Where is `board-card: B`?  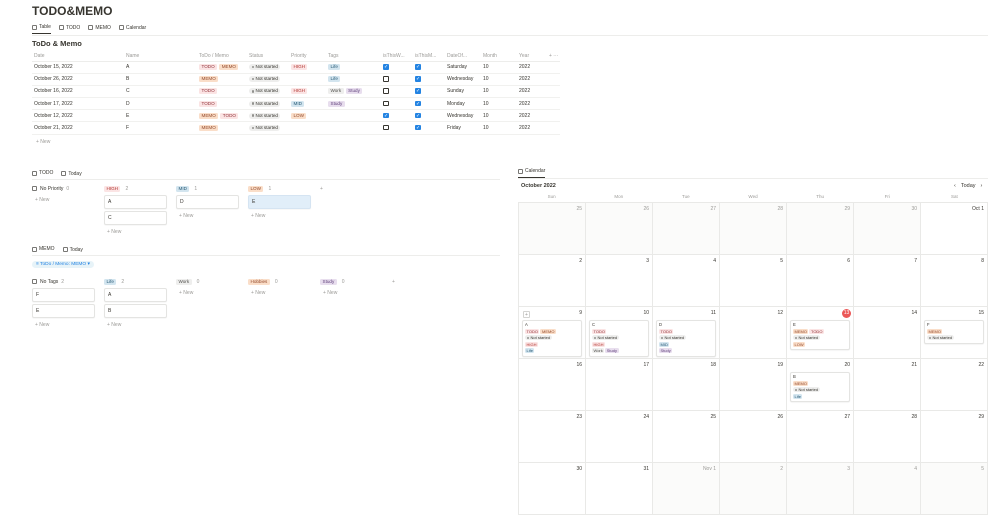
board-card: B is located at coordinates (135, 311).